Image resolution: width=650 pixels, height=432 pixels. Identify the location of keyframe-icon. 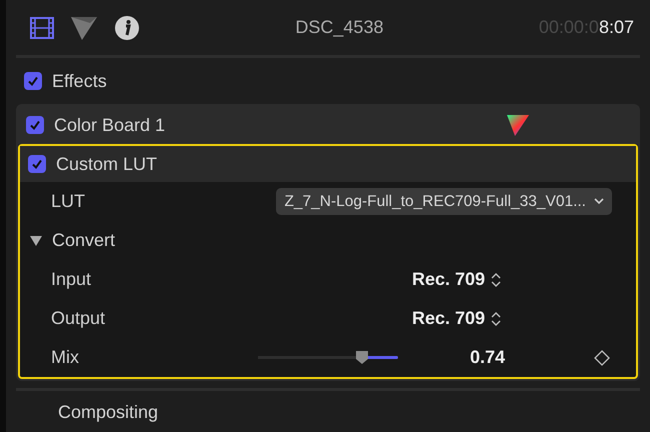
(602, 358).